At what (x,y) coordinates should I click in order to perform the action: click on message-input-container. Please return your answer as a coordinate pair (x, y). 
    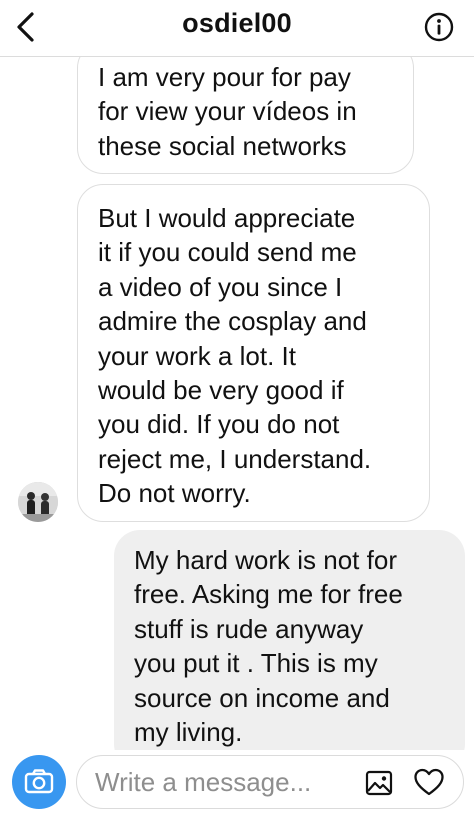
    Looking at the image, I should click on (270, 782).